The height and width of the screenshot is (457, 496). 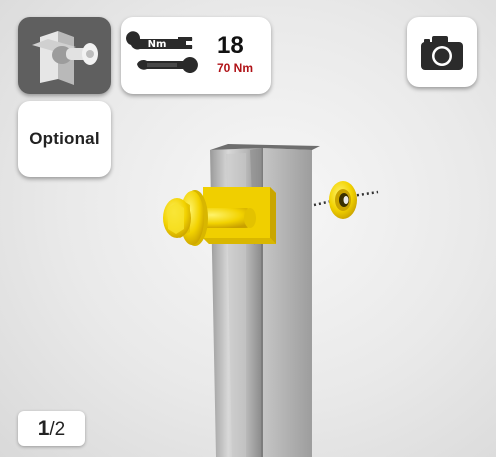 I want to click on nut, so click(x=346, y=200).